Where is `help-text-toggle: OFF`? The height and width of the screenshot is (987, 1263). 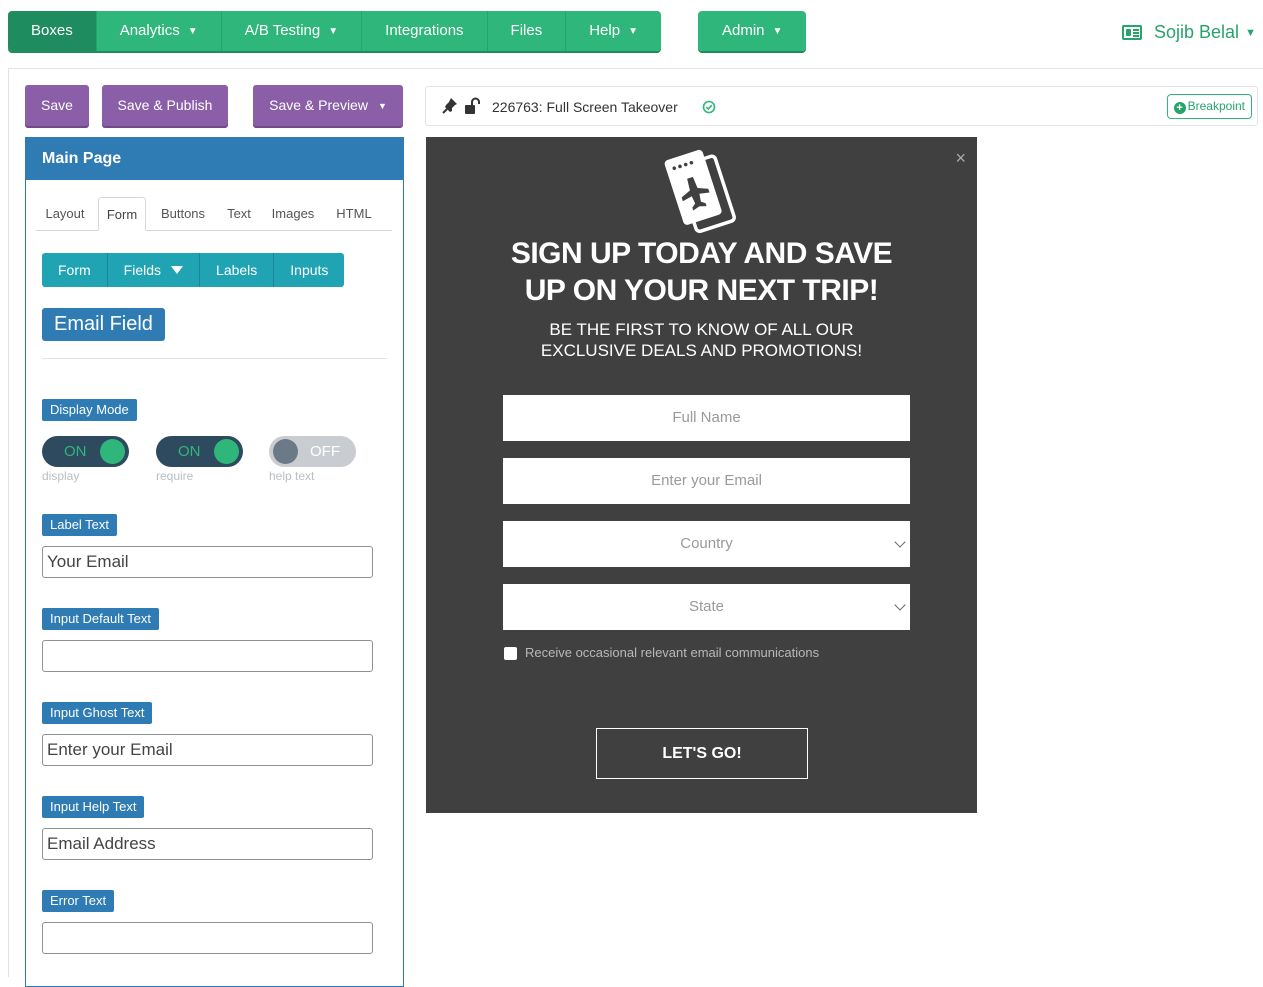 help-text-toggle: OFF is located at coordinates (312, 451).